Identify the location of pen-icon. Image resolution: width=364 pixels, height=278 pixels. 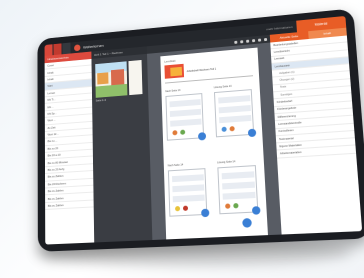
(248, 41).